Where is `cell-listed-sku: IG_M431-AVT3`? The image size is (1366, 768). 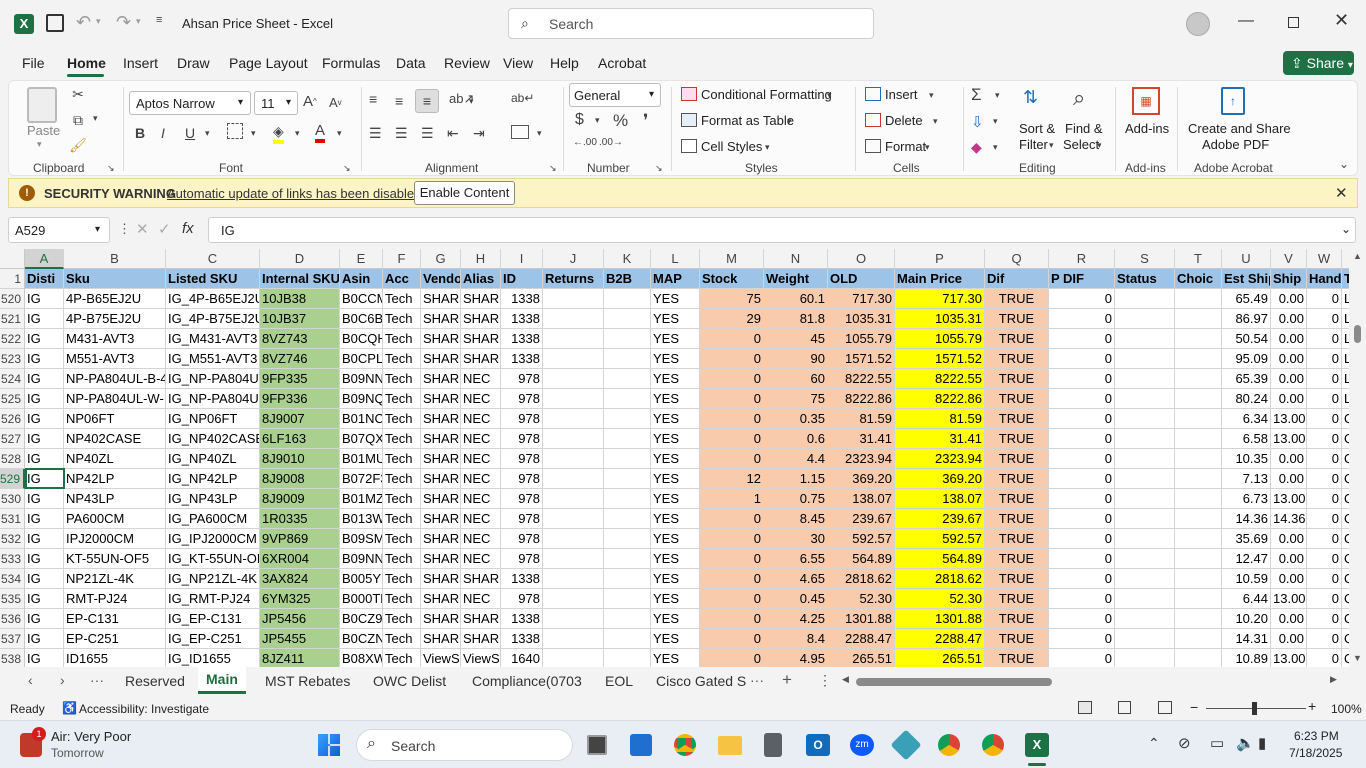 cell-listed-sku: IG_M431-AVT3 is located at coordinates (213, 339).